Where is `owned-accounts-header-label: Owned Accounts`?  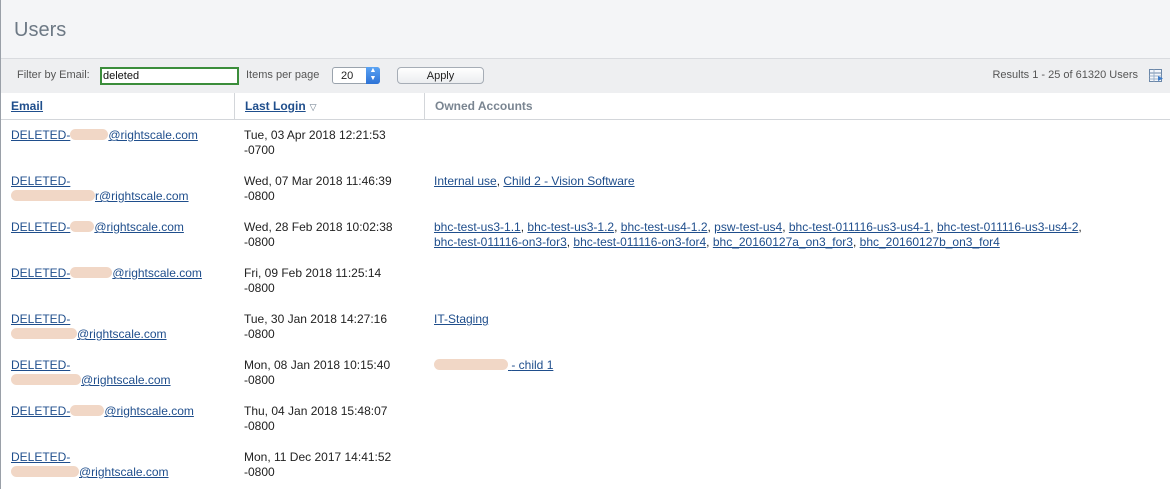
owned-accounts-header-label: Owned Accounts is located at coordinates (484, 106).